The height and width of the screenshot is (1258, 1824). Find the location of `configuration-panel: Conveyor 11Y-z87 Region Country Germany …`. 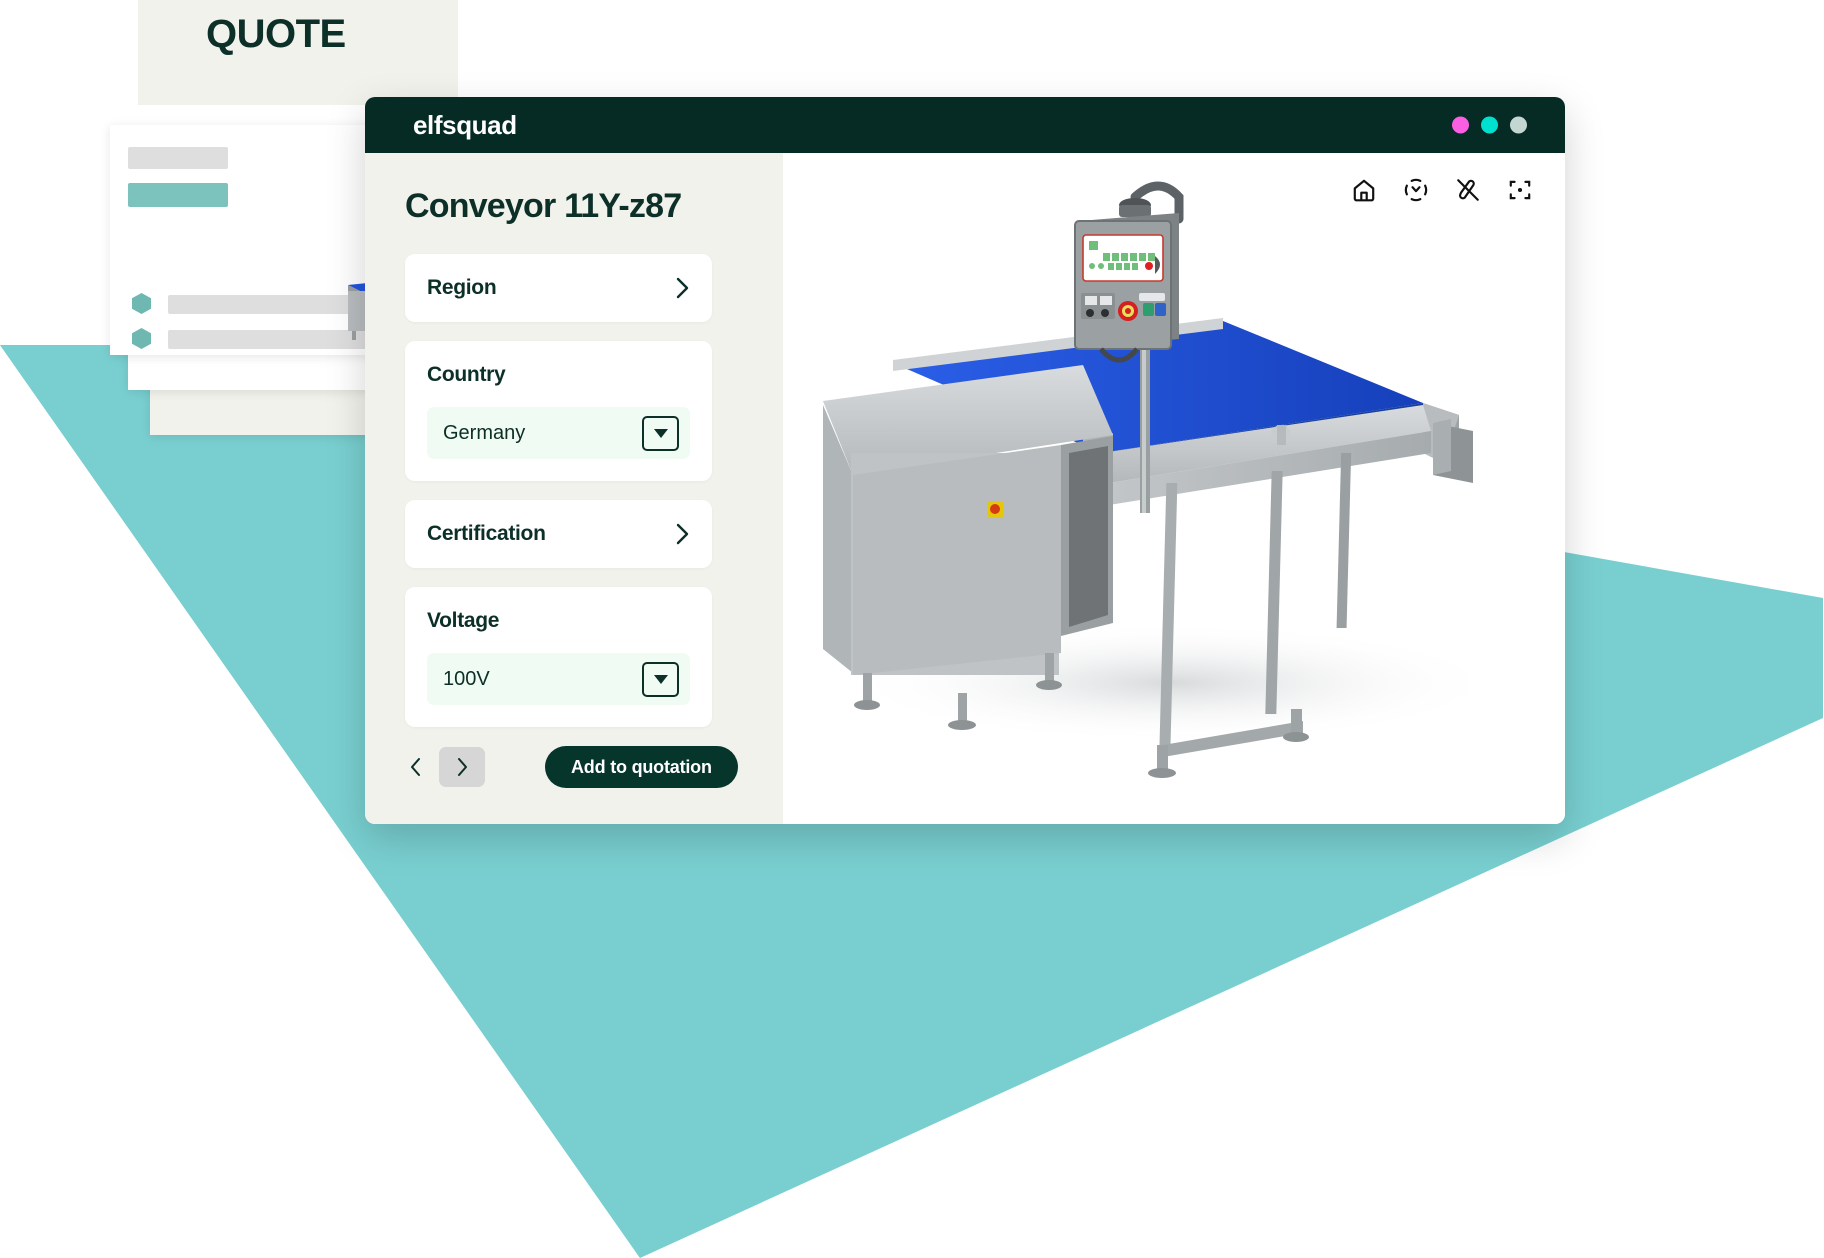

configuration-panel: Conveyor 11Y-z87 Region Country Germany … is located at coordinates (574, 488).